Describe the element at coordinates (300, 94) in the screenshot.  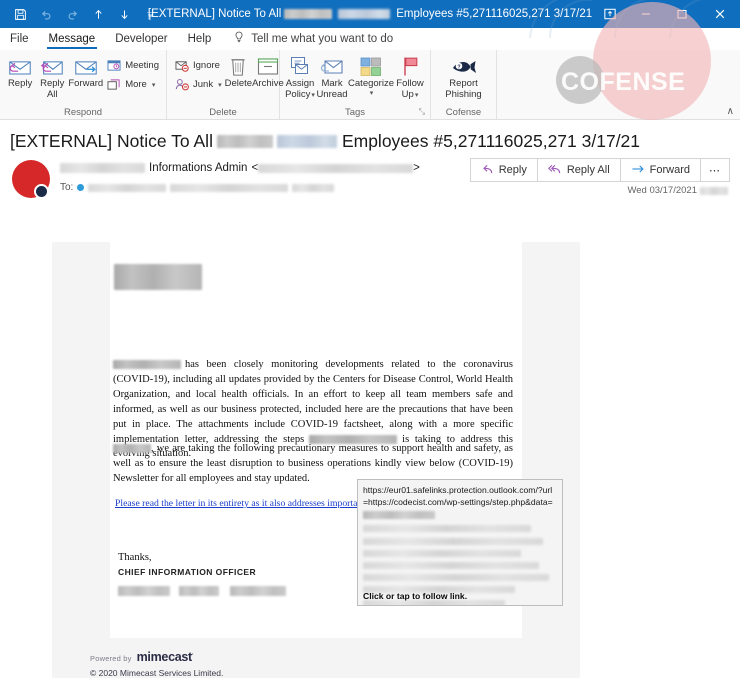
I see `assign-policy-button-label-line2: Policy▾` at that location.